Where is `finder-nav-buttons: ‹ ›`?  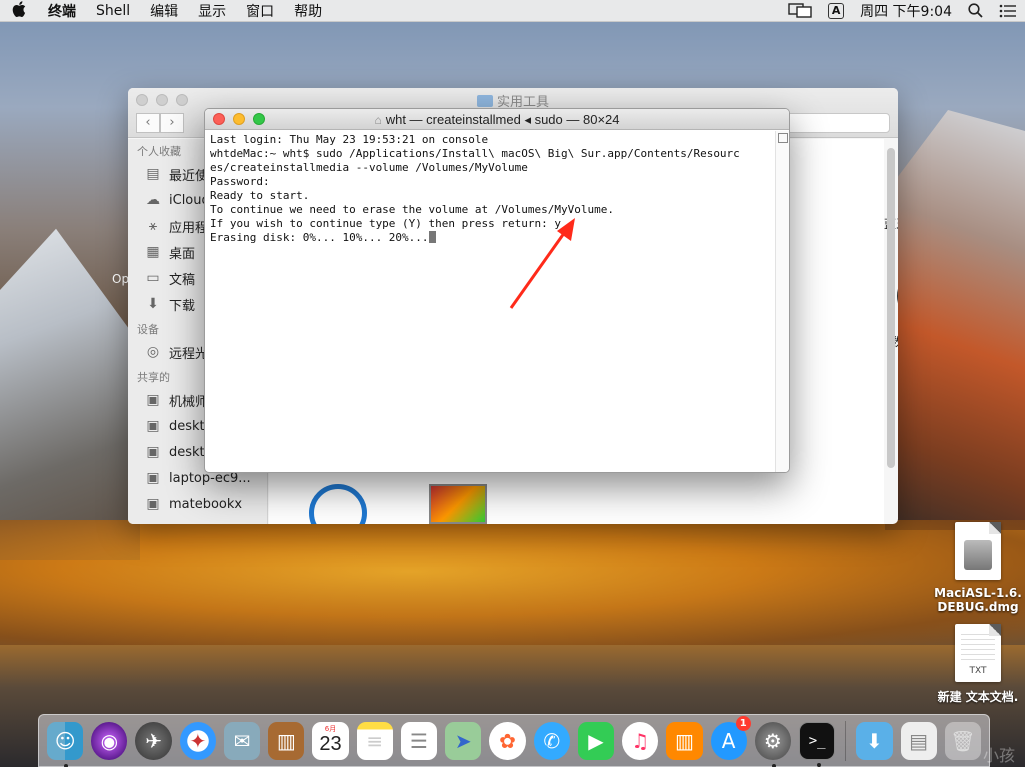 finder-nav-buttons: ‹ › is located at coordinates (160, 123).